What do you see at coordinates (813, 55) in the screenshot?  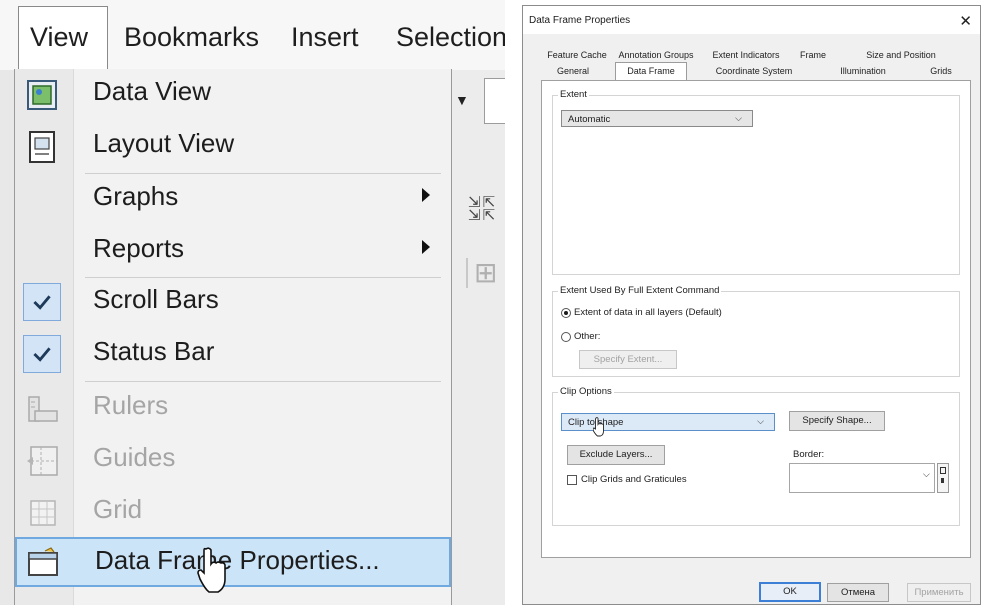 I see `tab-frame: Frame` at bounding box center [813, 55].